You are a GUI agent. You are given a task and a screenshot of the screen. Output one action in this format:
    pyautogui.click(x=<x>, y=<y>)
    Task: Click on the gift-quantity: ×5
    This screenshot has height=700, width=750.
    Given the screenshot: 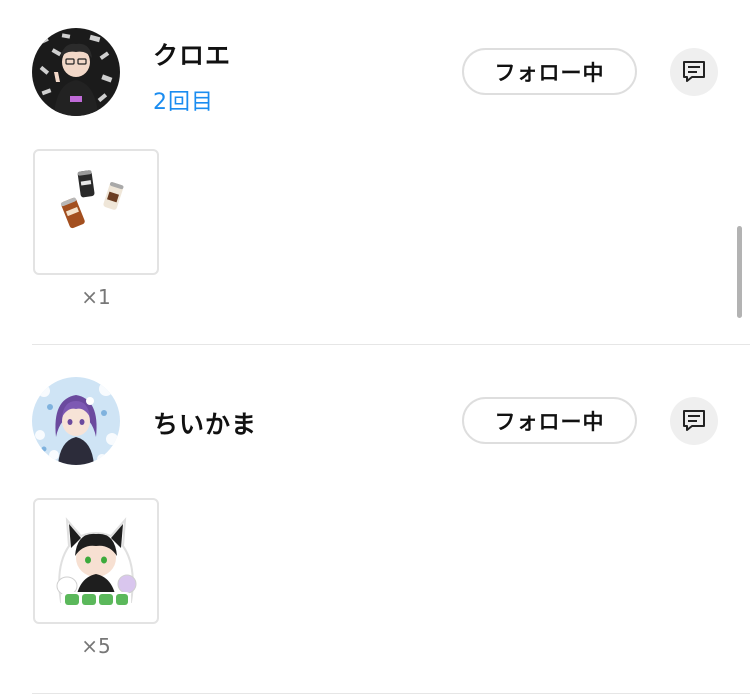 What is the action you would take?
    pyautogui.click(x=96, y=646)
    